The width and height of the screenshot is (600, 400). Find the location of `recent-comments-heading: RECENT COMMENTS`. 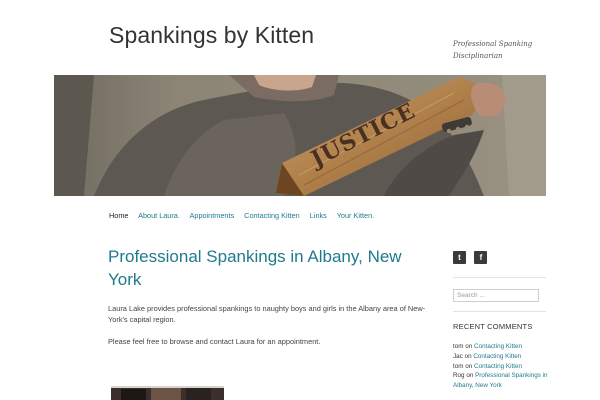

recent-comments-heading: RECENT COMMENTS is located at coordinates (493, 326).